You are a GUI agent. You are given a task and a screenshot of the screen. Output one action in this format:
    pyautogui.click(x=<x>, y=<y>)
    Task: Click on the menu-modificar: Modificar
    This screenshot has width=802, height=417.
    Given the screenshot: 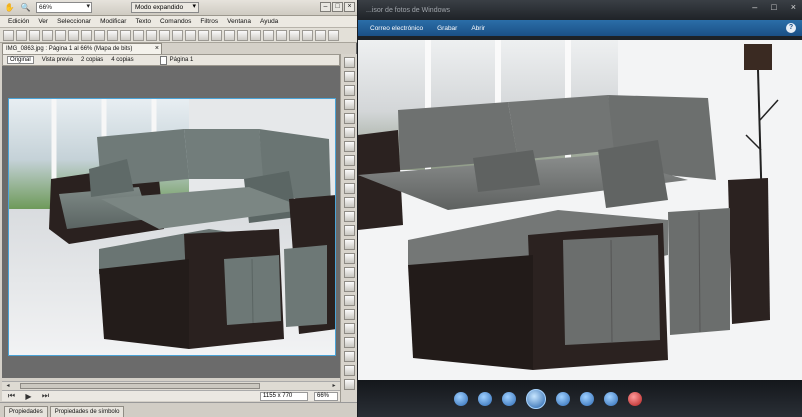 What is the action you would take?
    pyautogui.click(x=113, y=21)
    